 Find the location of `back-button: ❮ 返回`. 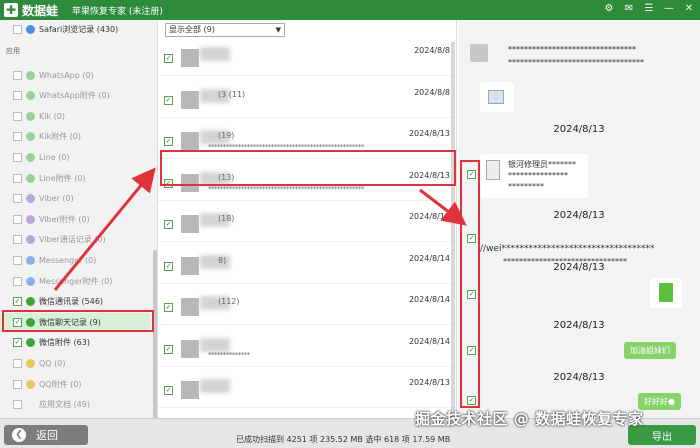

back-button: ❮ 返回 is located at coordinates (46, 435).